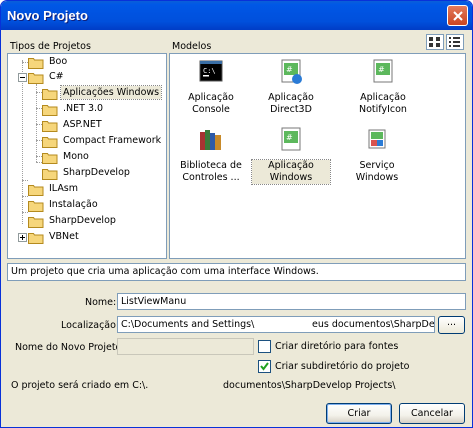 The image size is (473, 428). I want to click on path-info-prefix: O projeto será criado em C:\., so click(80, 385).